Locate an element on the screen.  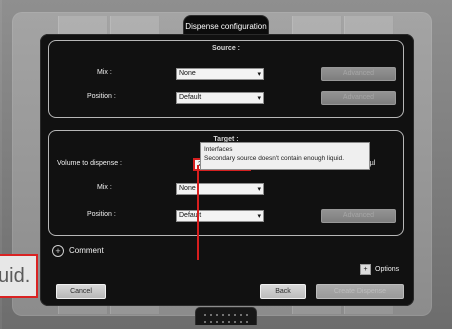
source-mix-select: None ▾ is located at coordinates (220, 74).